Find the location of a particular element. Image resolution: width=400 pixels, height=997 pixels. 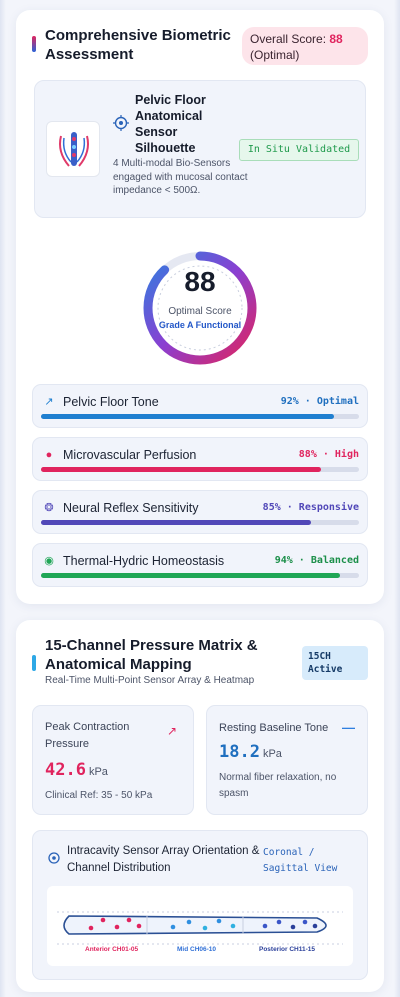

metric-label: Microvascular Perfusion is located at coordinates (130, 455).